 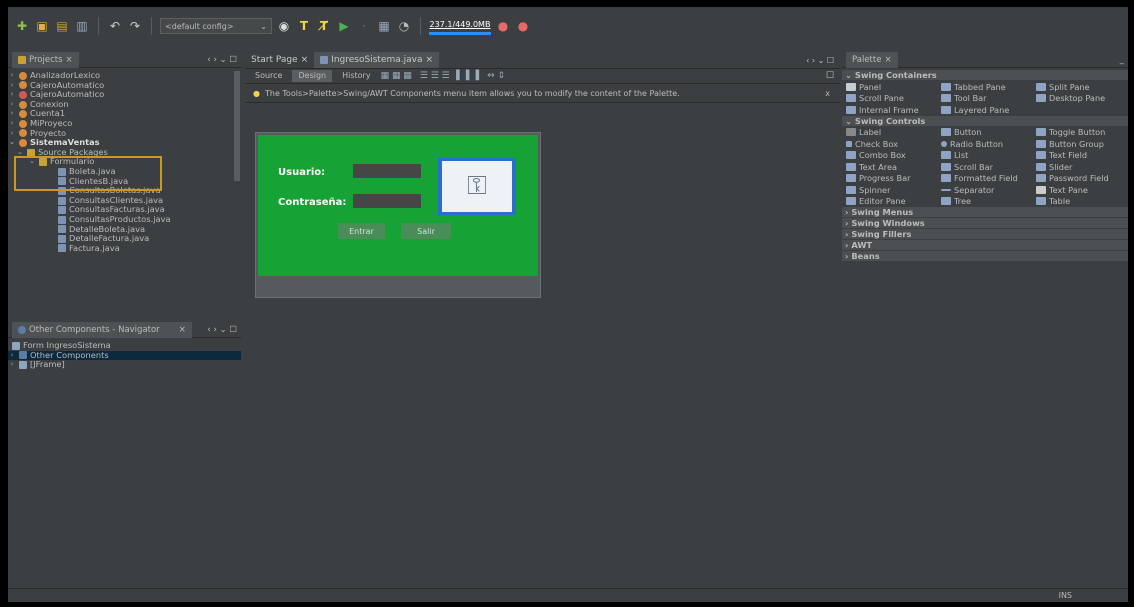 I want to click on palette-item-split-pane: Split Pane, so click(x=1079, y=87).